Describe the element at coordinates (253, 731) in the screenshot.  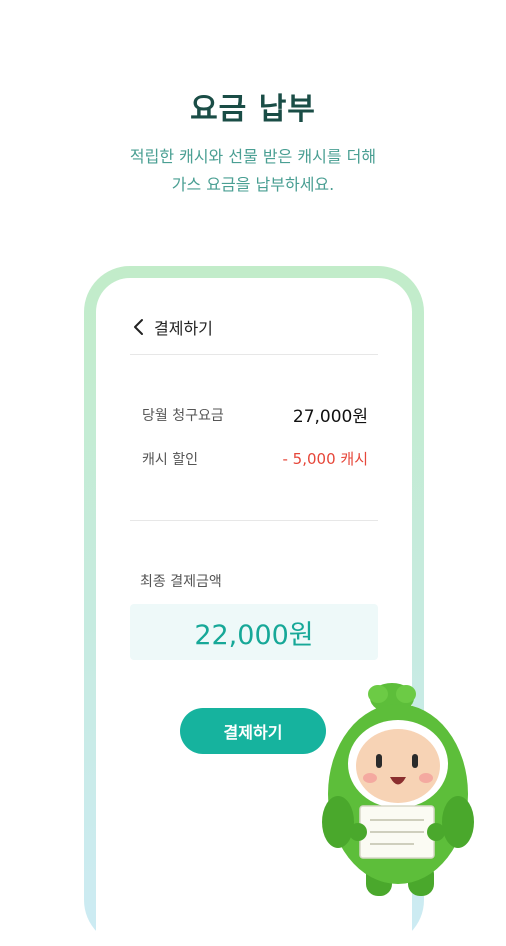
I see `pay-button: 결제하기` at that location.